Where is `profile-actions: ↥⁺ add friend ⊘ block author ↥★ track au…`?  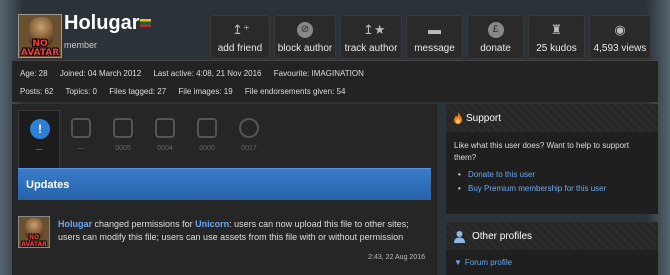
profile-actions: ↥⁺ add friend ⊘ block author ↥★ track au… is located at coordinates (430, 37).